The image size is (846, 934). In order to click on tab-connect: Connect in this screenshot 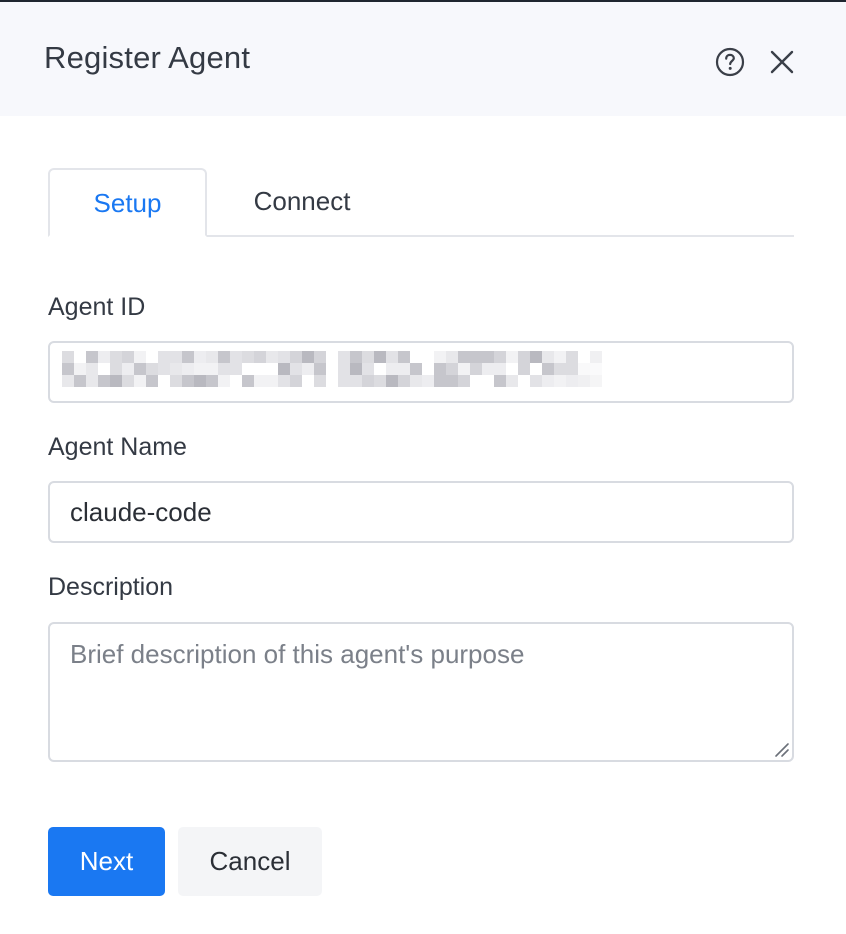, I will do `click(302, 202)`.